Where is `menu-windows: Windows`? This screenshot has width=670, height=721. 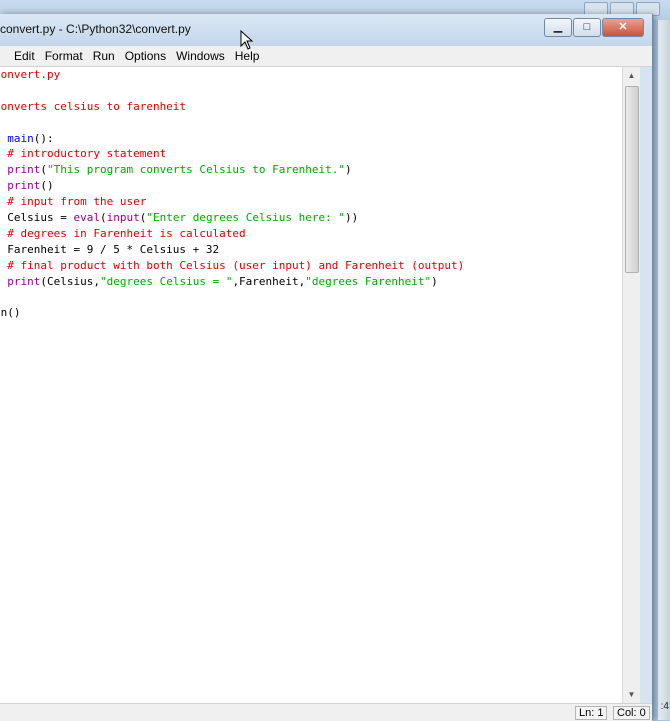
menu-windows: Windows is located at coordinates (200, 56).